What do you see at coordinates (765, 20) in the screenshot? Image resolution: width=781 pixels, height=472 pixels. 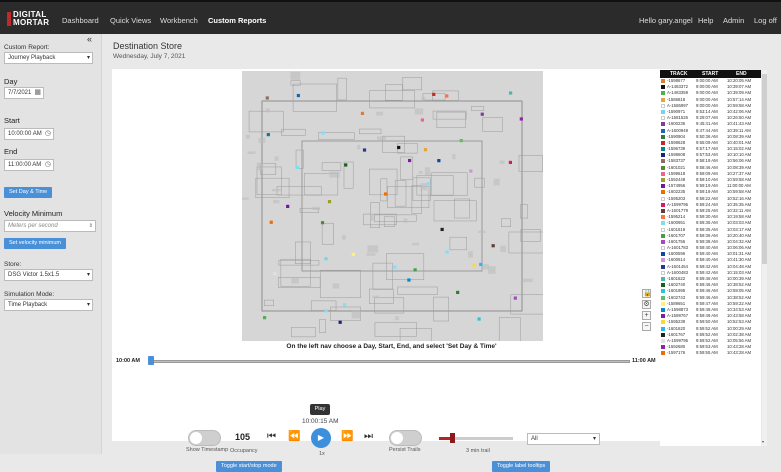 I see `nav-logoff: Log off` at bounding box center [765, 20].